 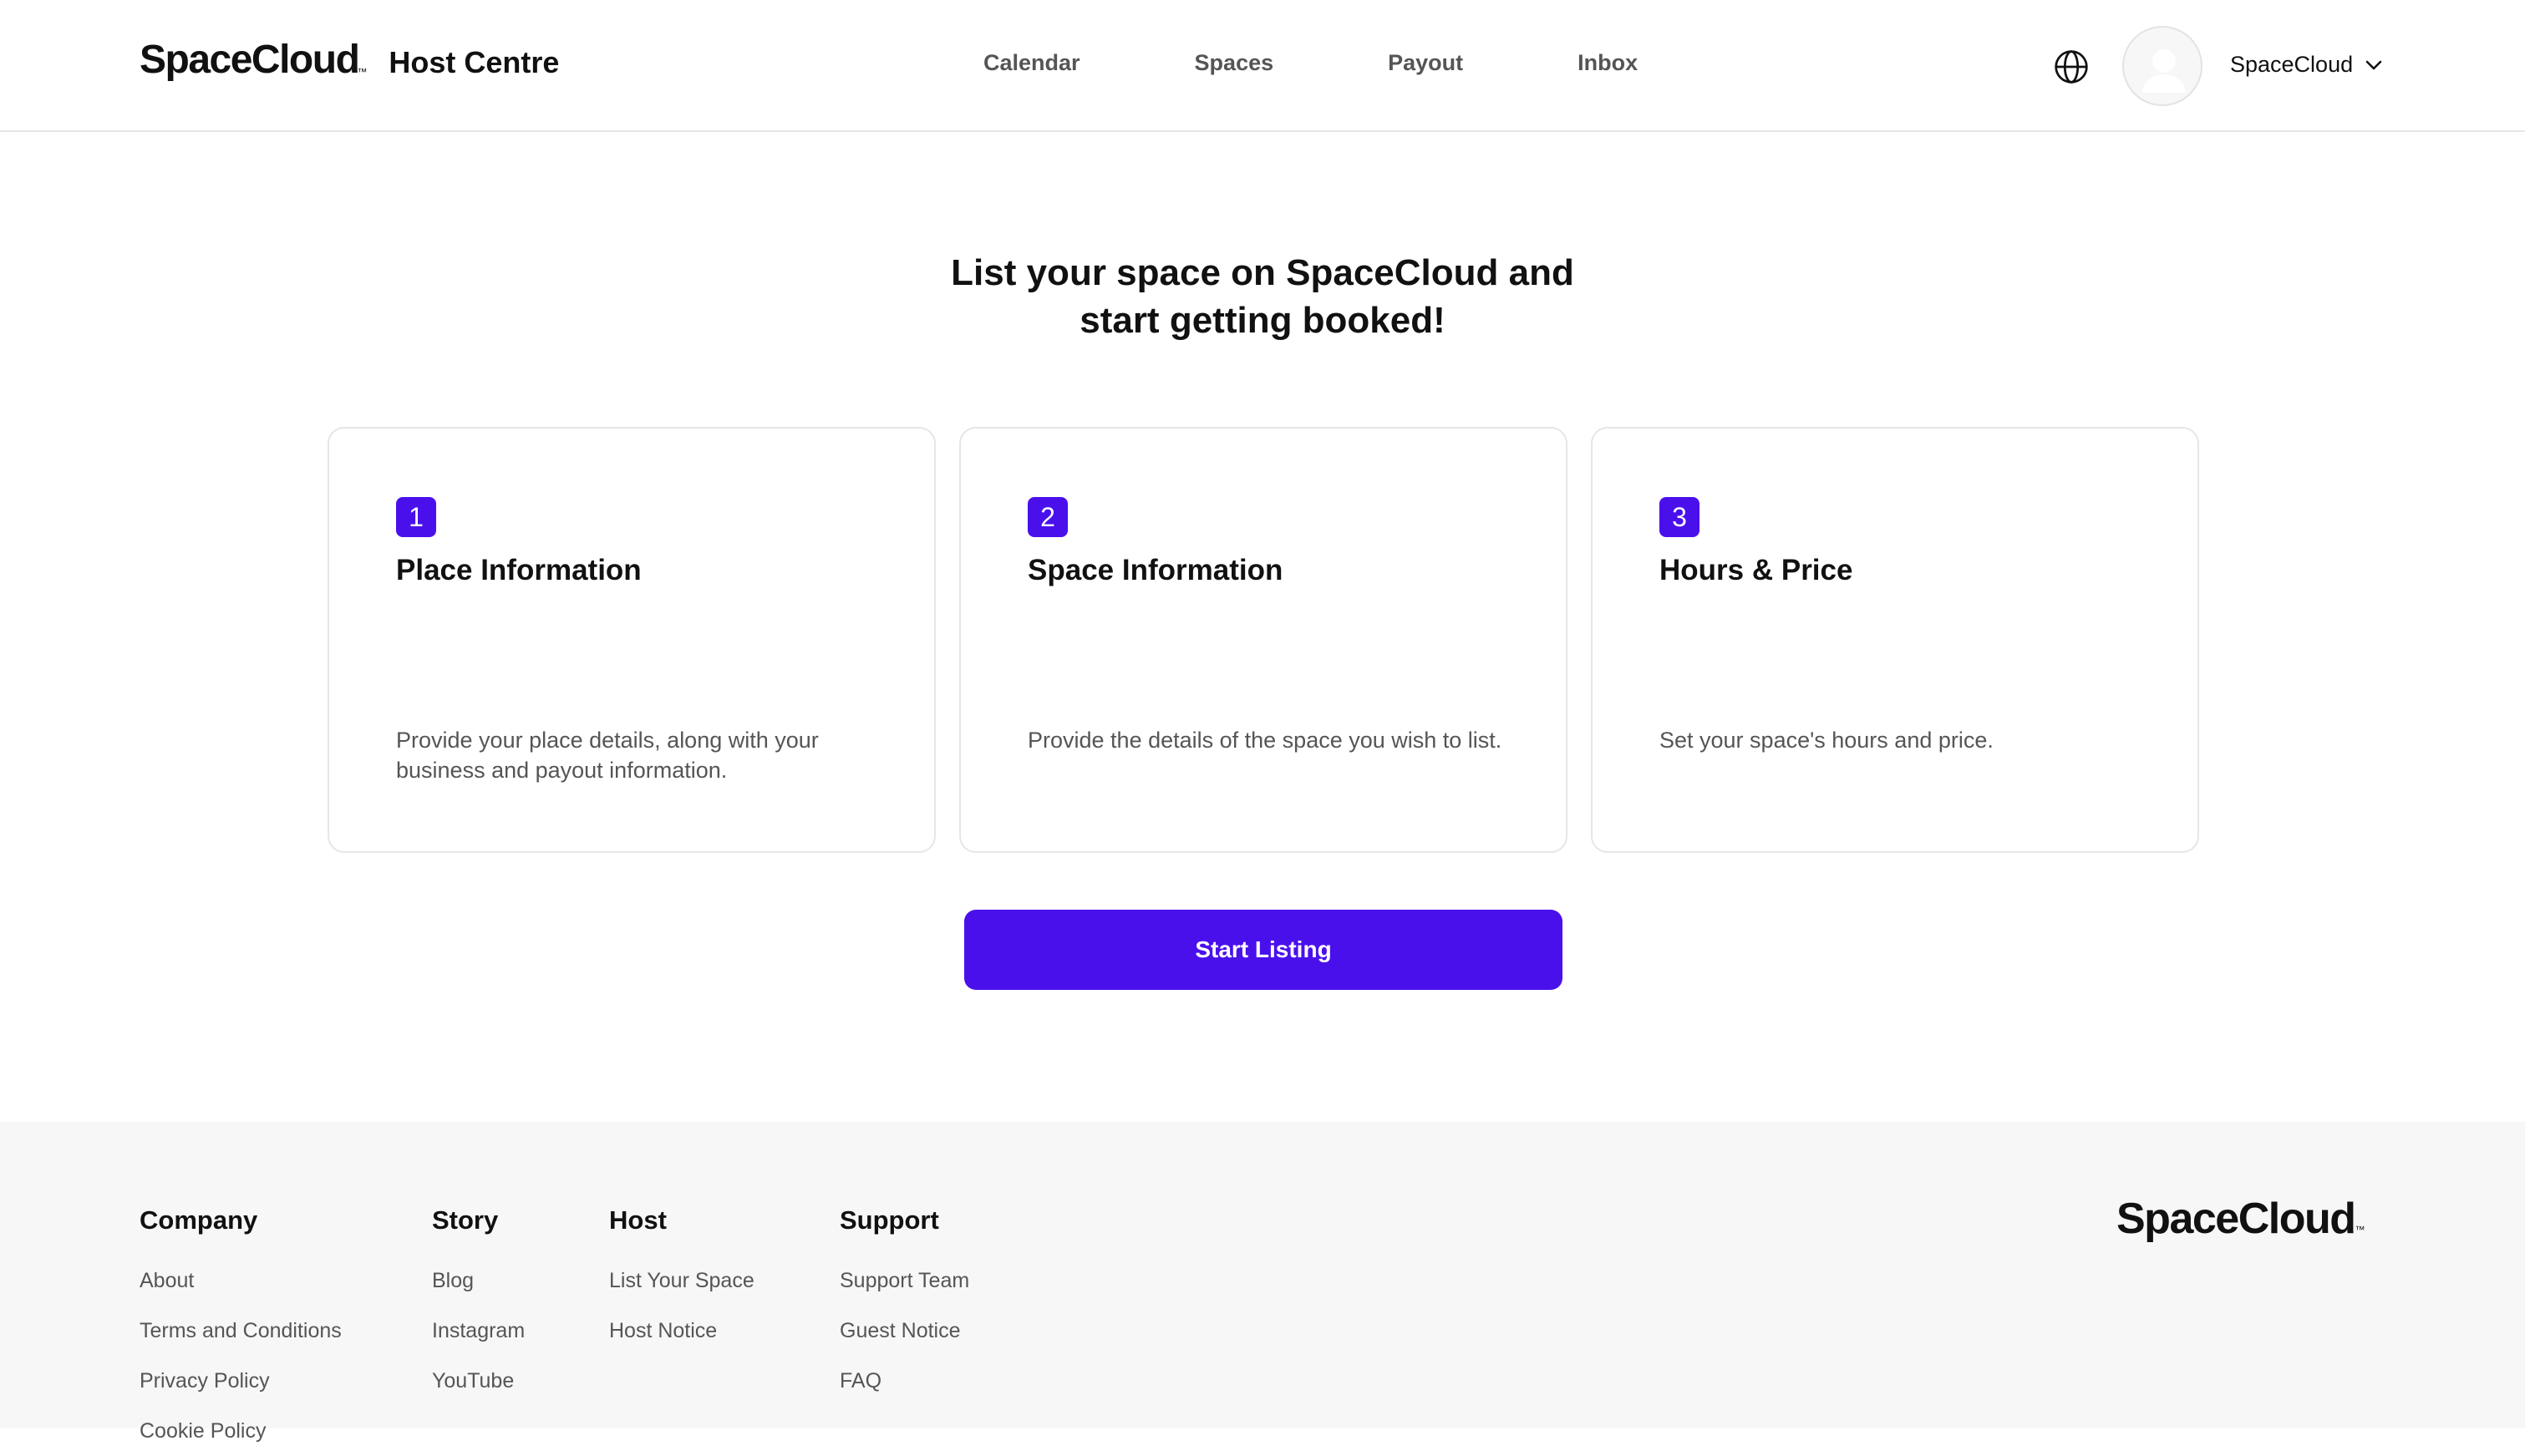 I want to click on chevron-down-icon, so click(x=2373, y=64).